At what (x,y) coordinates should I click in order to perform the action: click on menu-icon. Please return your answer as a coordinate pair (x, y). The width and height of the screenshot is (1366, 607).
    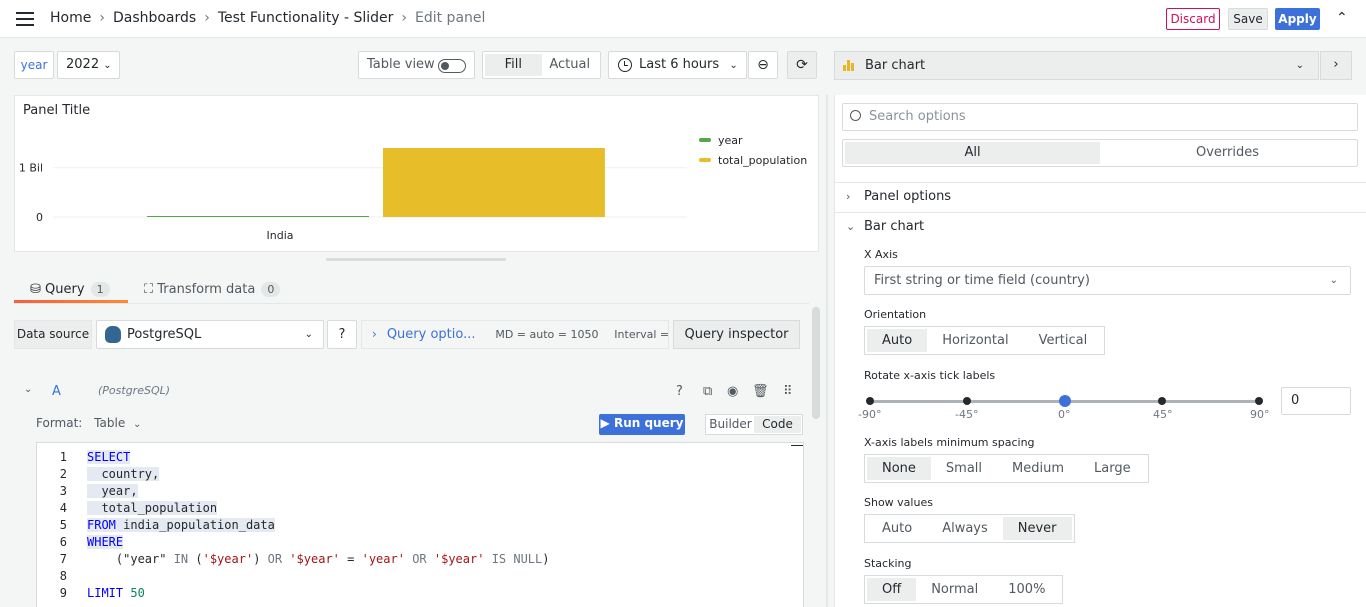
    Looking at the image, I should click on (25, 19).